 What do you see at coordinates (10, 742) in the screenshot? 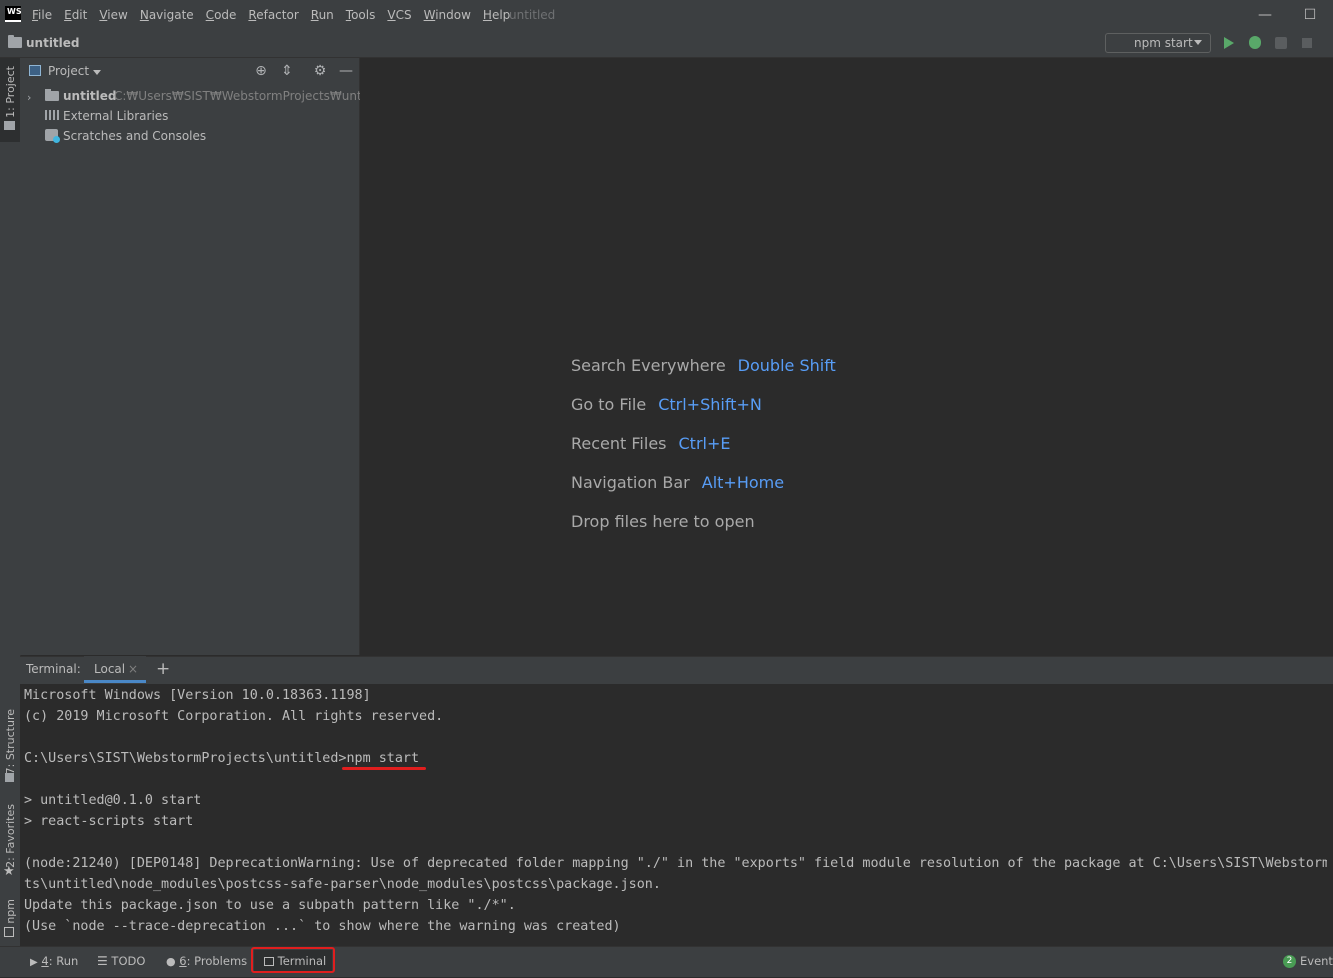
I see `tool-tab-structure-label: 7: Structure` at bounding box center [10, 742].